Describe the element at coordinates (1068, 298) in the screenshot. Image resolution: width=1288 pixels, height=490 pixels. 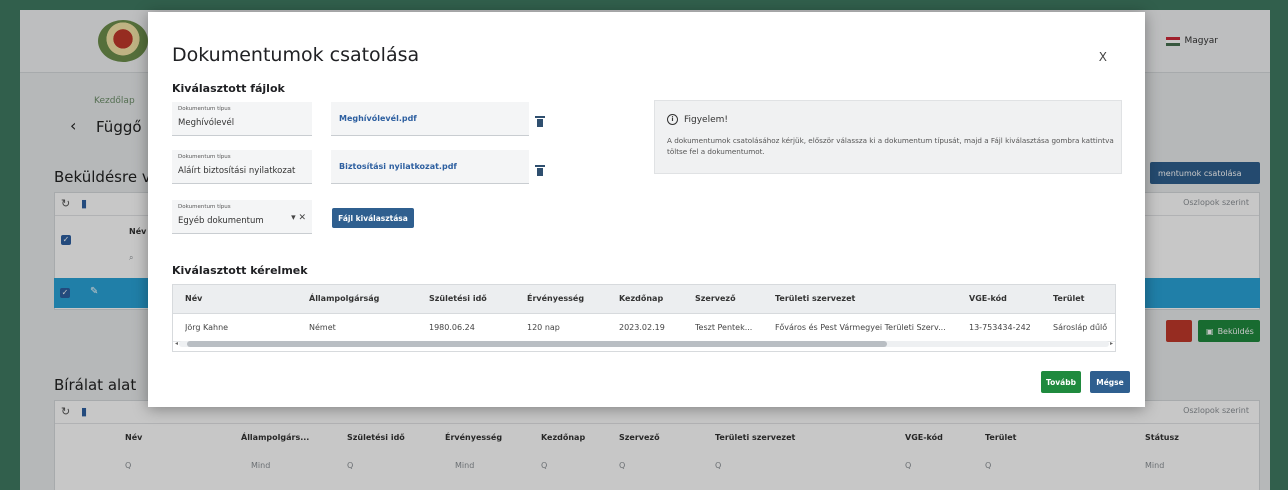
I see `column-header-area: Terület` at that location.